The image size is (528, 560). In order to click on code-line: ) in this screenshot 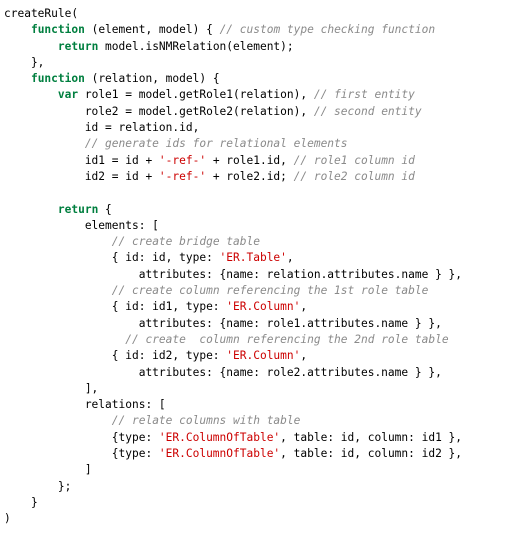, I will do `click(266, 519)`.